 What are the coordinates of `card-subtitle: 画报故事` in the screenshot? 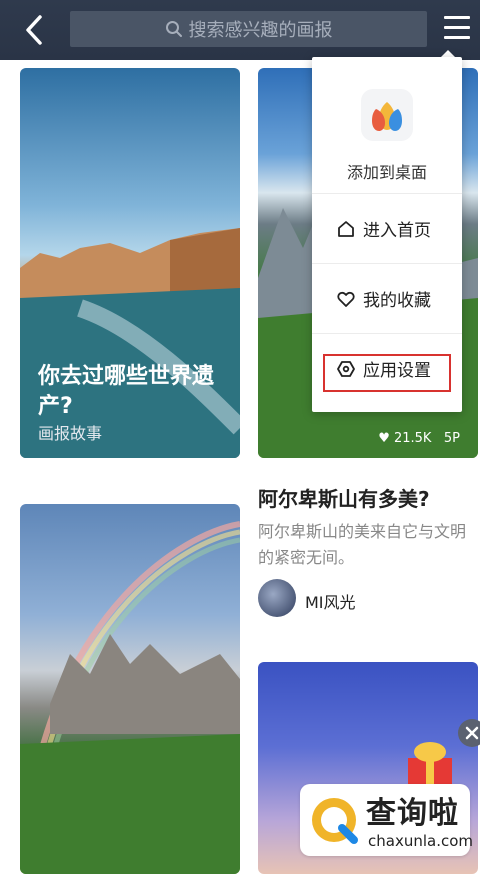 It's located at (70, 433).